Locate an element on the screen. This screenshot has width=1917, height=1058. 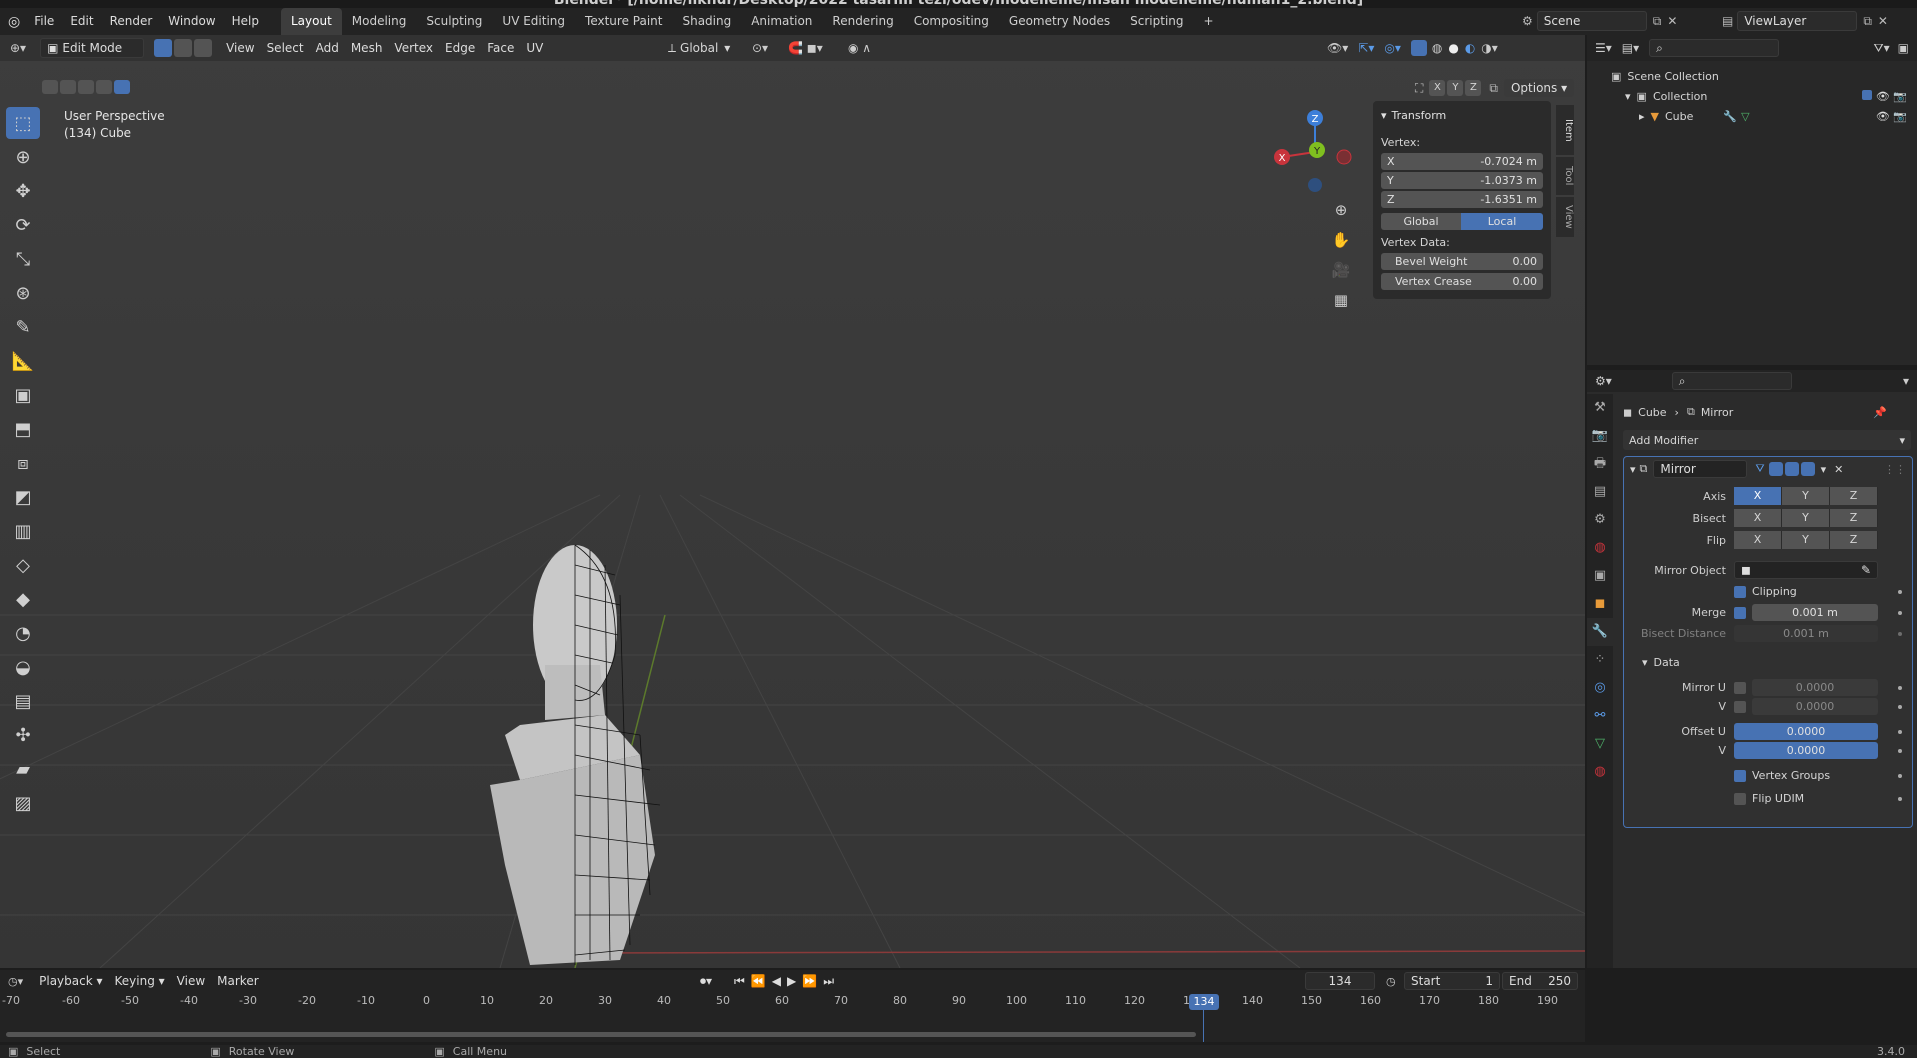
local-toggle: Local is located at coordinates (1502, 221).